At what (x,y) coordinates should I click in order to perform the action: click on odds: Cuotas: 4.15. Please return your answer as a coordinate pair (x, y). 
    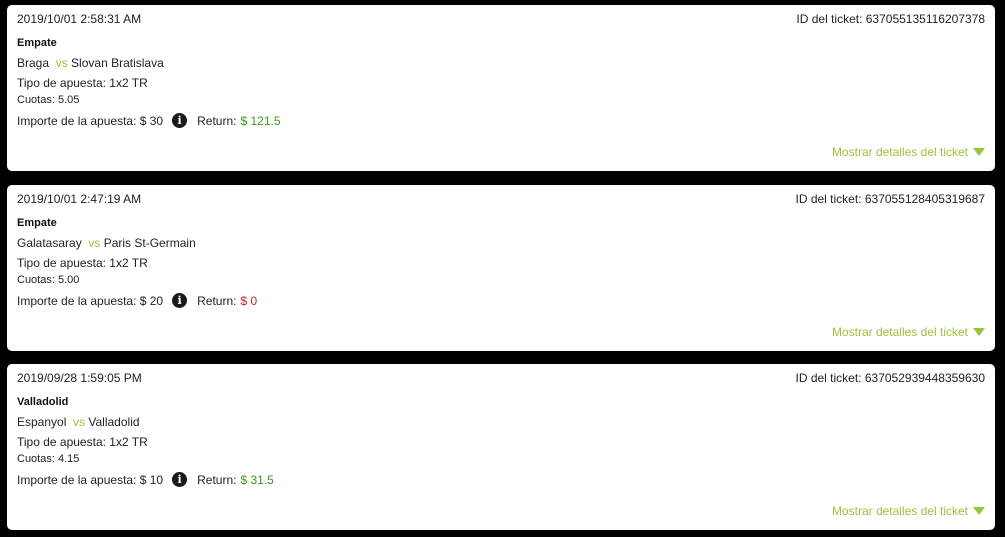
    Looking at the image, I should click on (48, 459).